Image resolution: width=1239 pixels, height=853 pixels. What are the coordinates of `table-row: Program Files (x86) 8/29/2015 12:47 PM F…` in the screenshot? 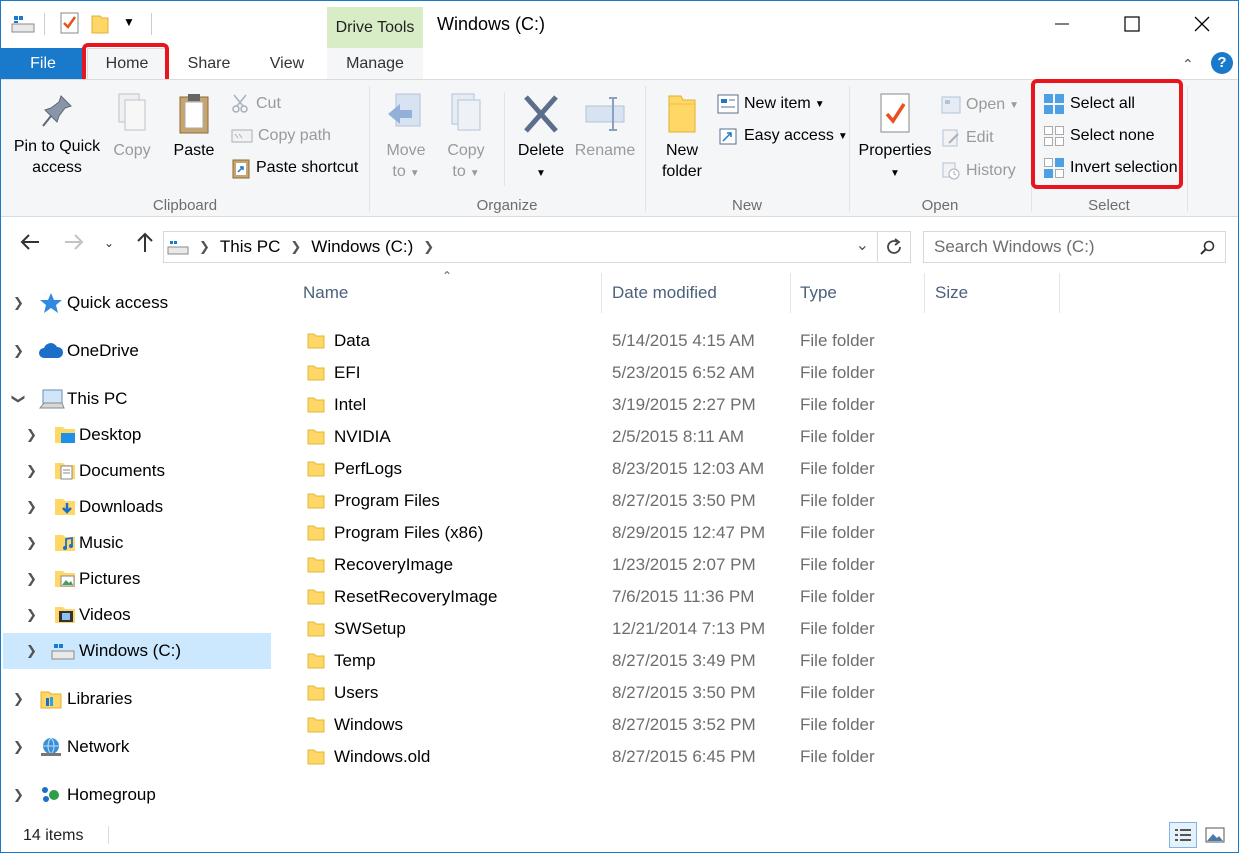 It's located at (627, 533).